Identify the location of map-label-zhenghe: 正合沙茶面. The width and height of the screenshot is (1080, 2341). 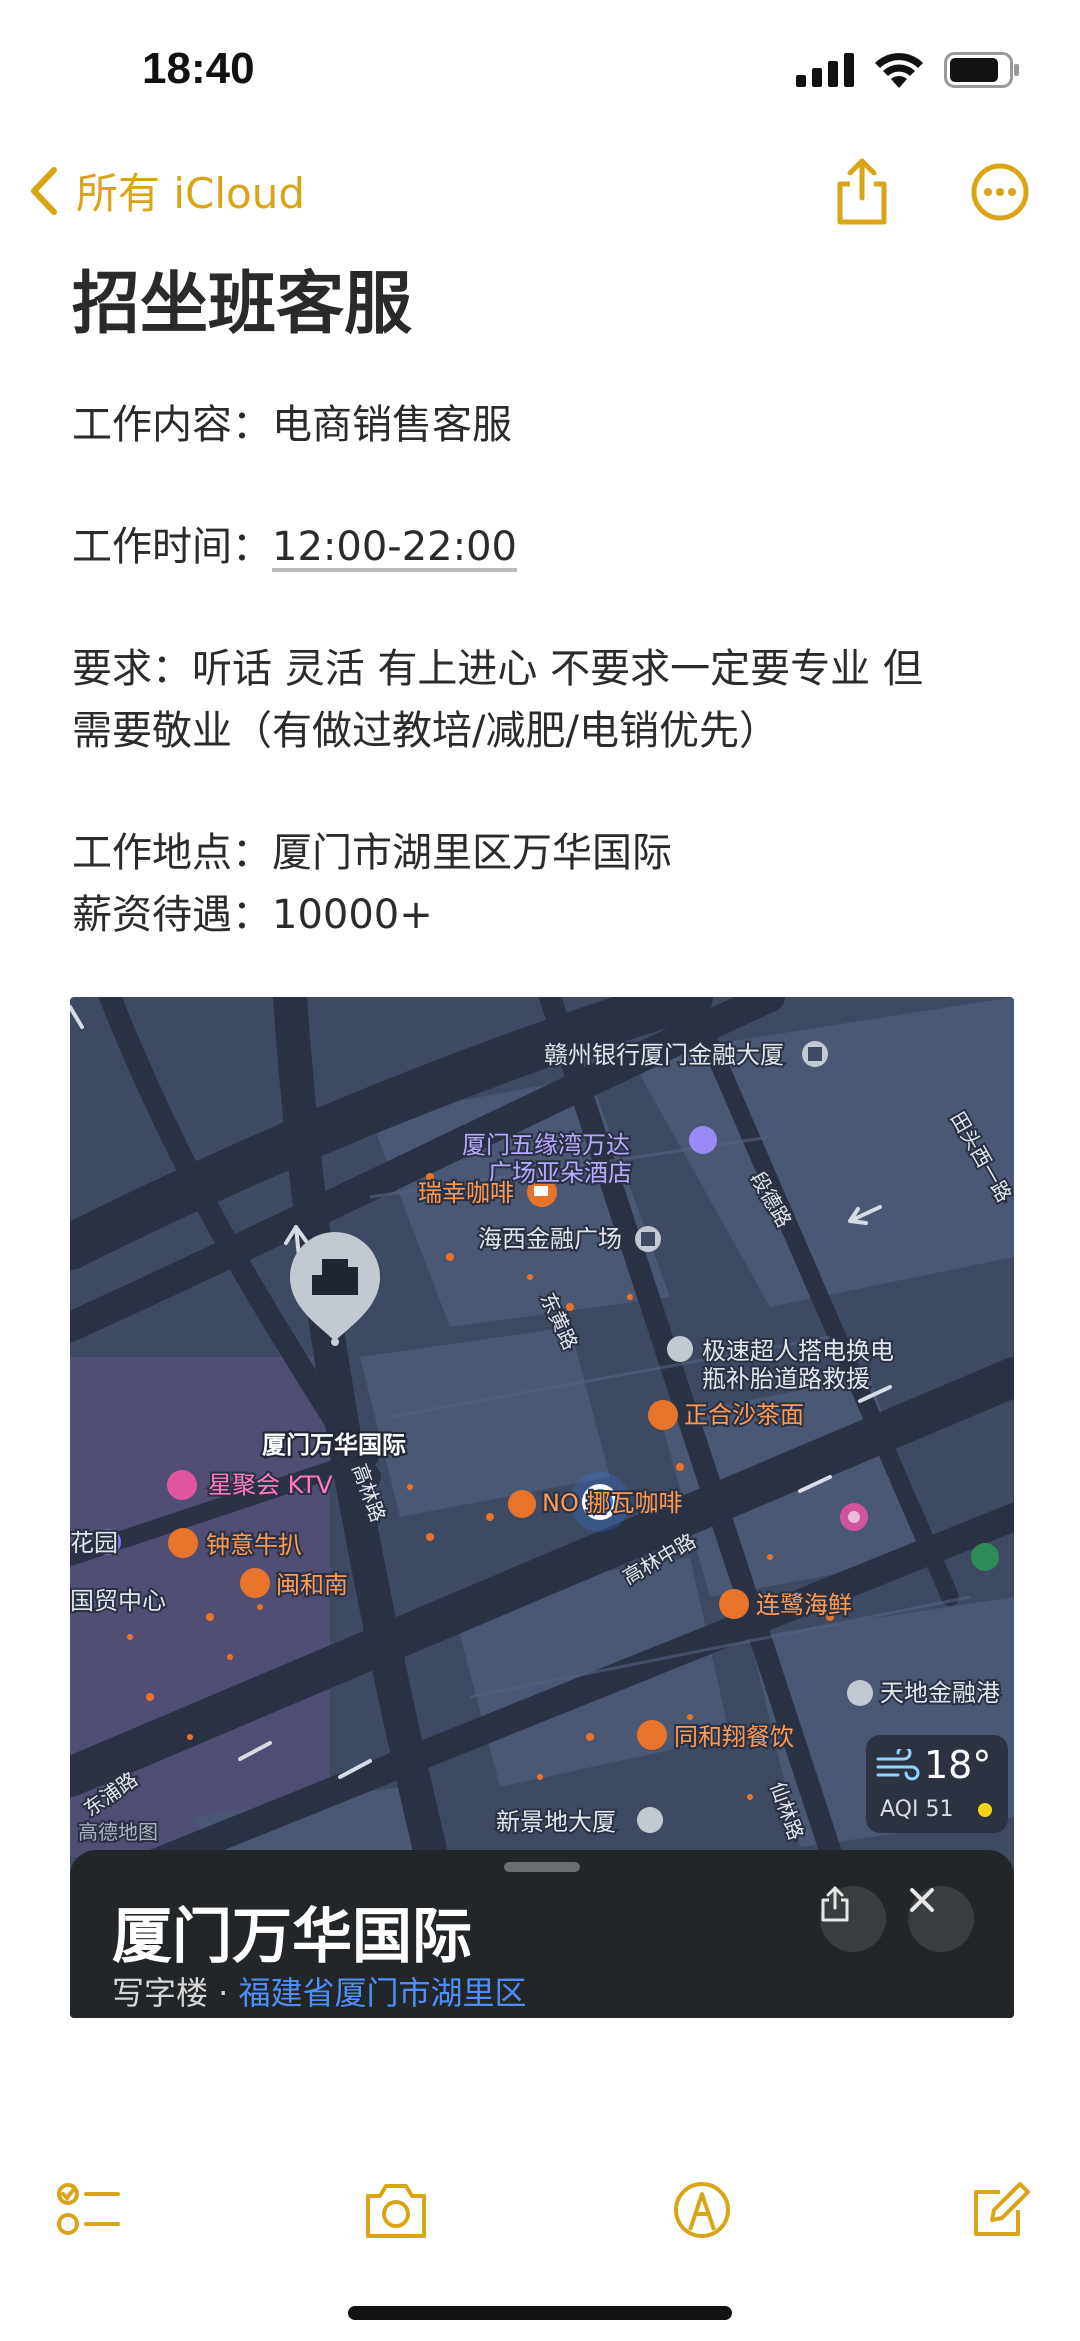
(744, 1415).